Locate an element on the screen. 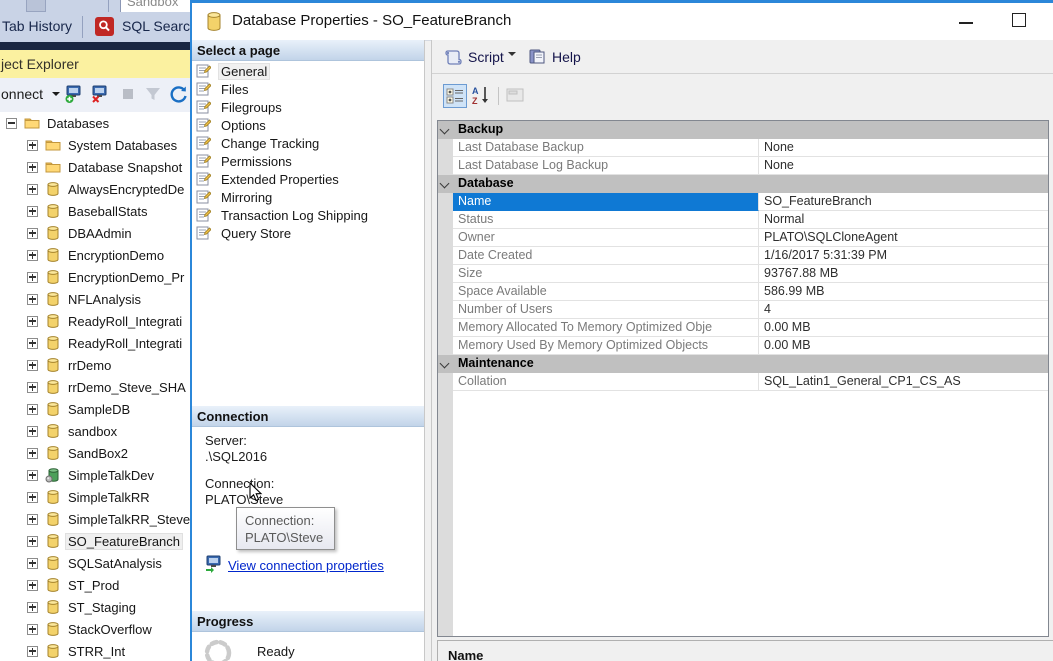 This screenshot has width=1053, height=661. property-row: Backup is located at coordinates (743, 130).